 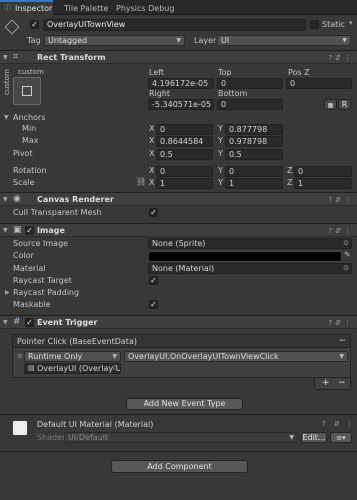 I want to click on remove-listener-button: −, so click(x=342, y=383).